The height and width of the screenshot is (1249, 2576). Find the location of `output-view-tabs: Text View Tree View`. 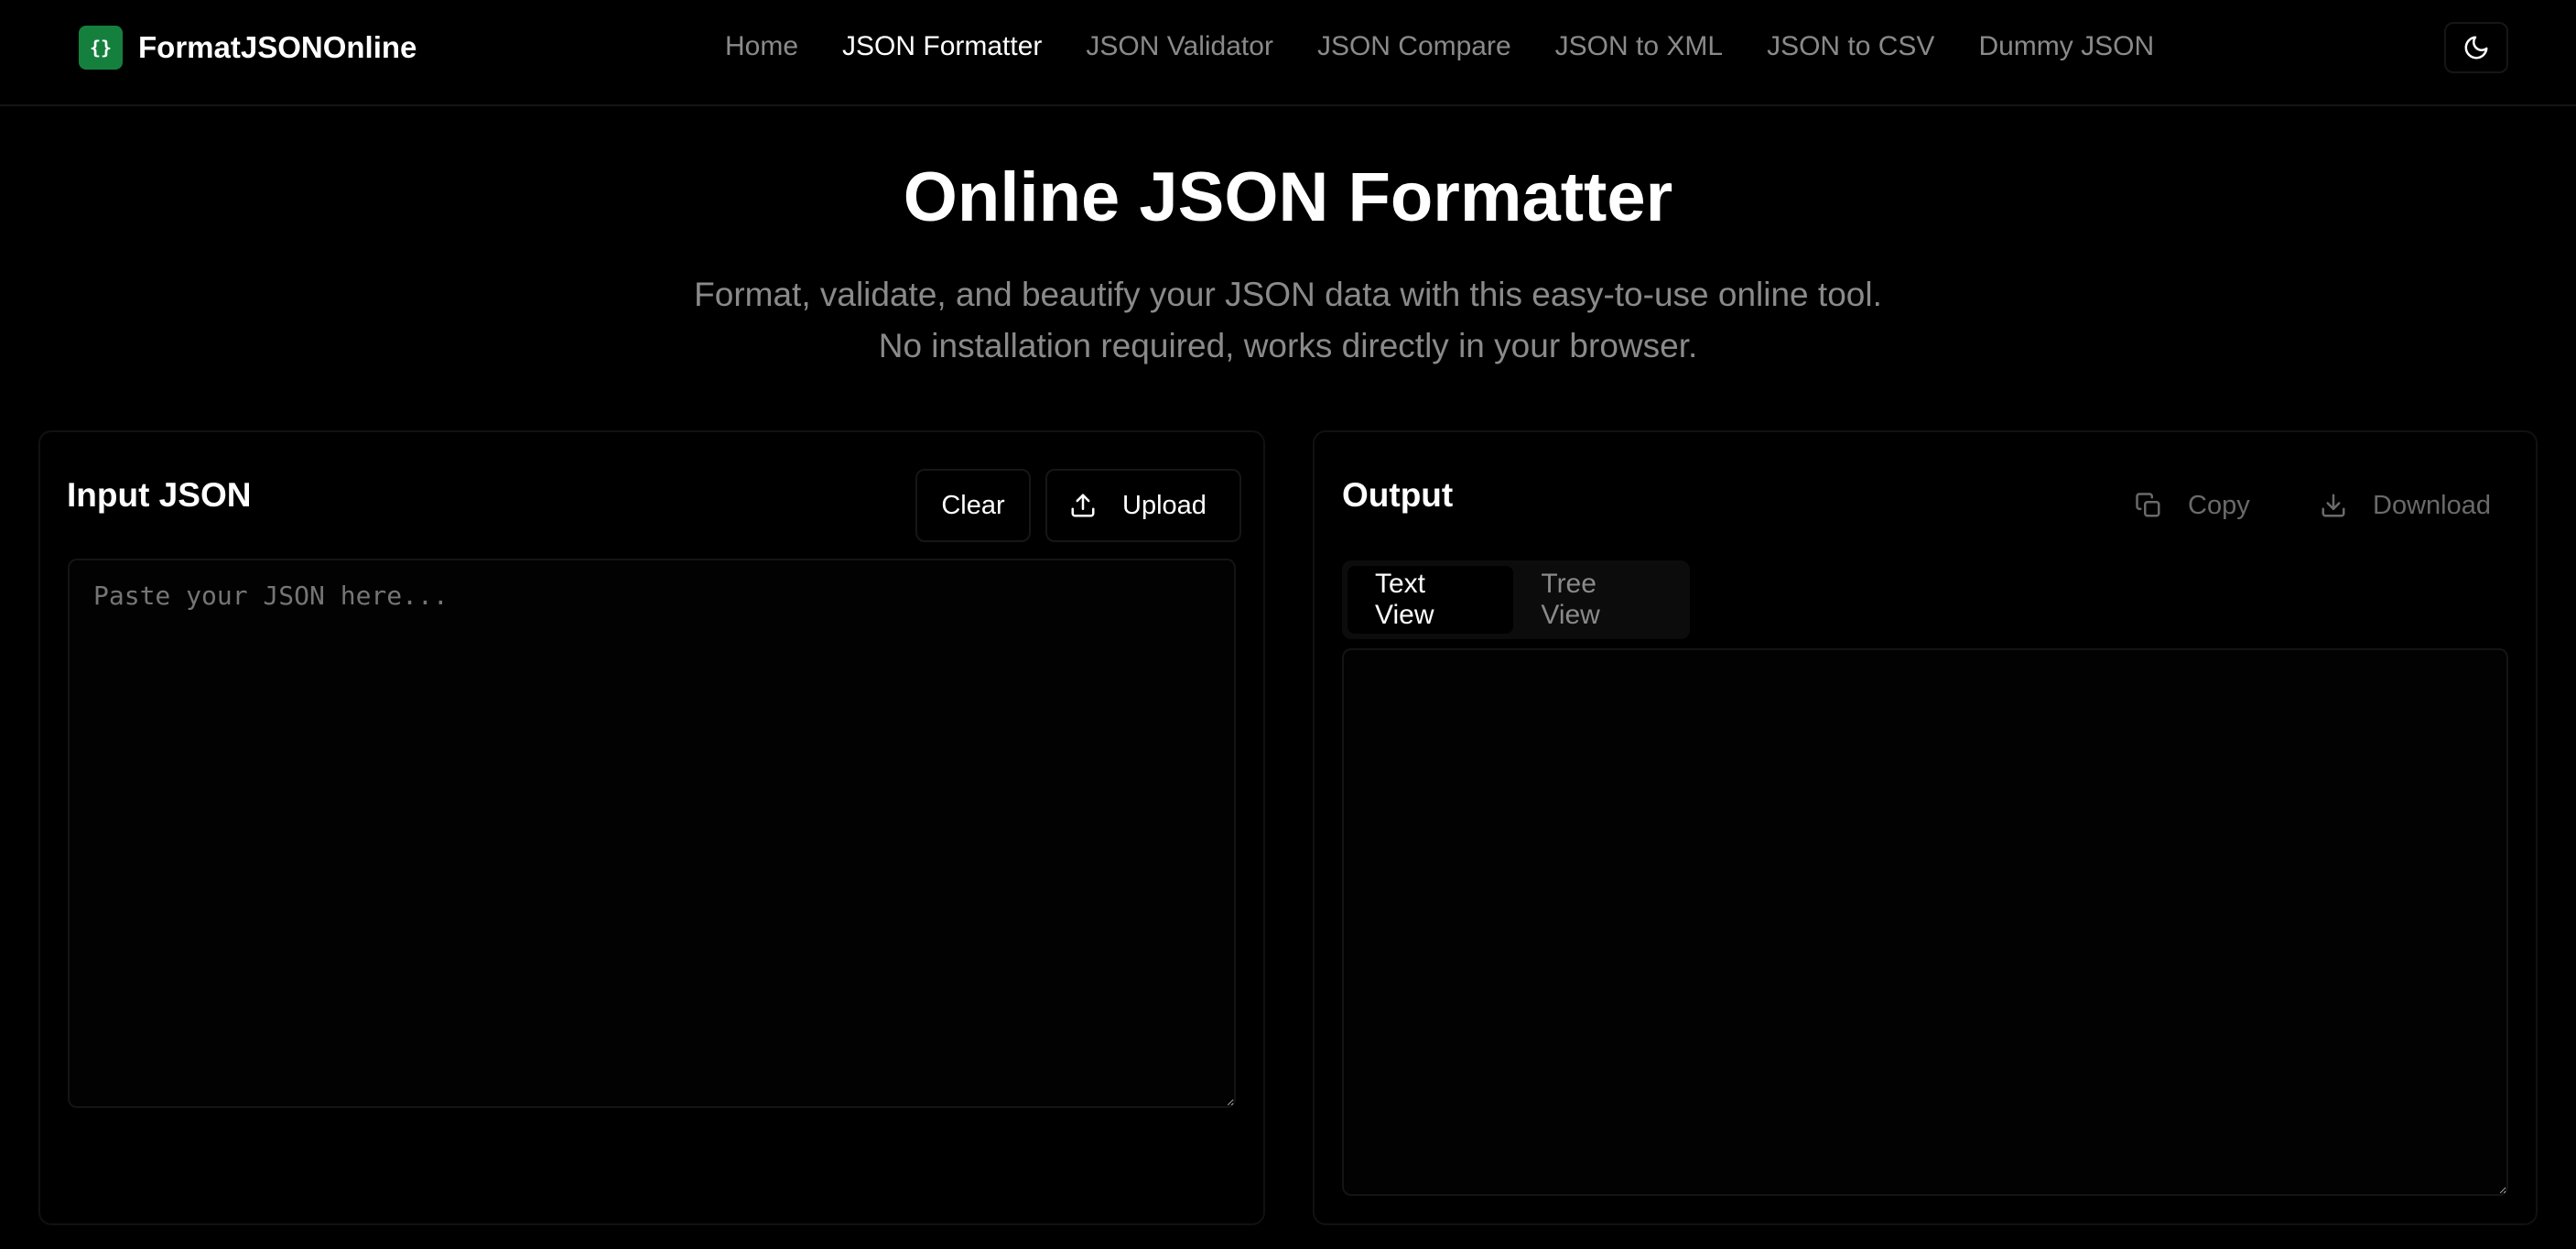

output-view-tabs: Text View Tree View is located at coordinates (1516, 599).